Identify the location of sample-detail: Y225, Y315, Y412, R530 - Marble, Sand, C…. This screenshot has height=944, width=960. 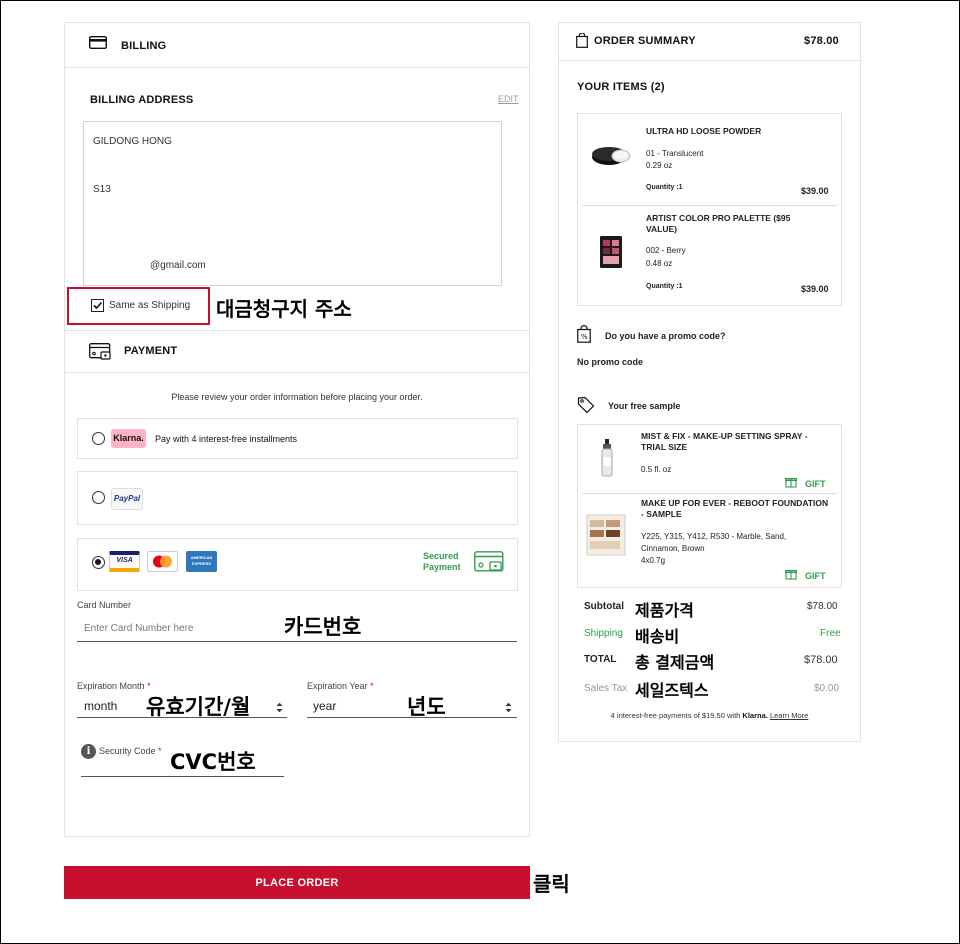
(714, 542).